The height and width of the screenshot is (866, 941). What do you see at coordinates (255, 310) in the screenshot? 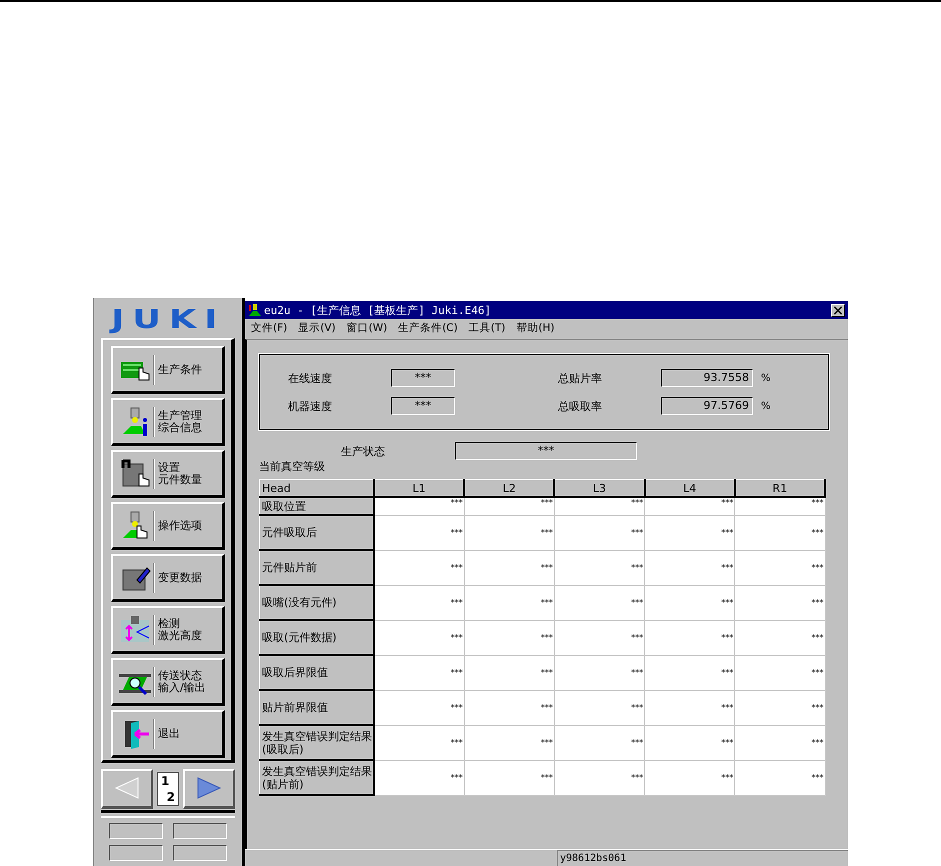
I see `app-icon` at bounding box center [255, 310].